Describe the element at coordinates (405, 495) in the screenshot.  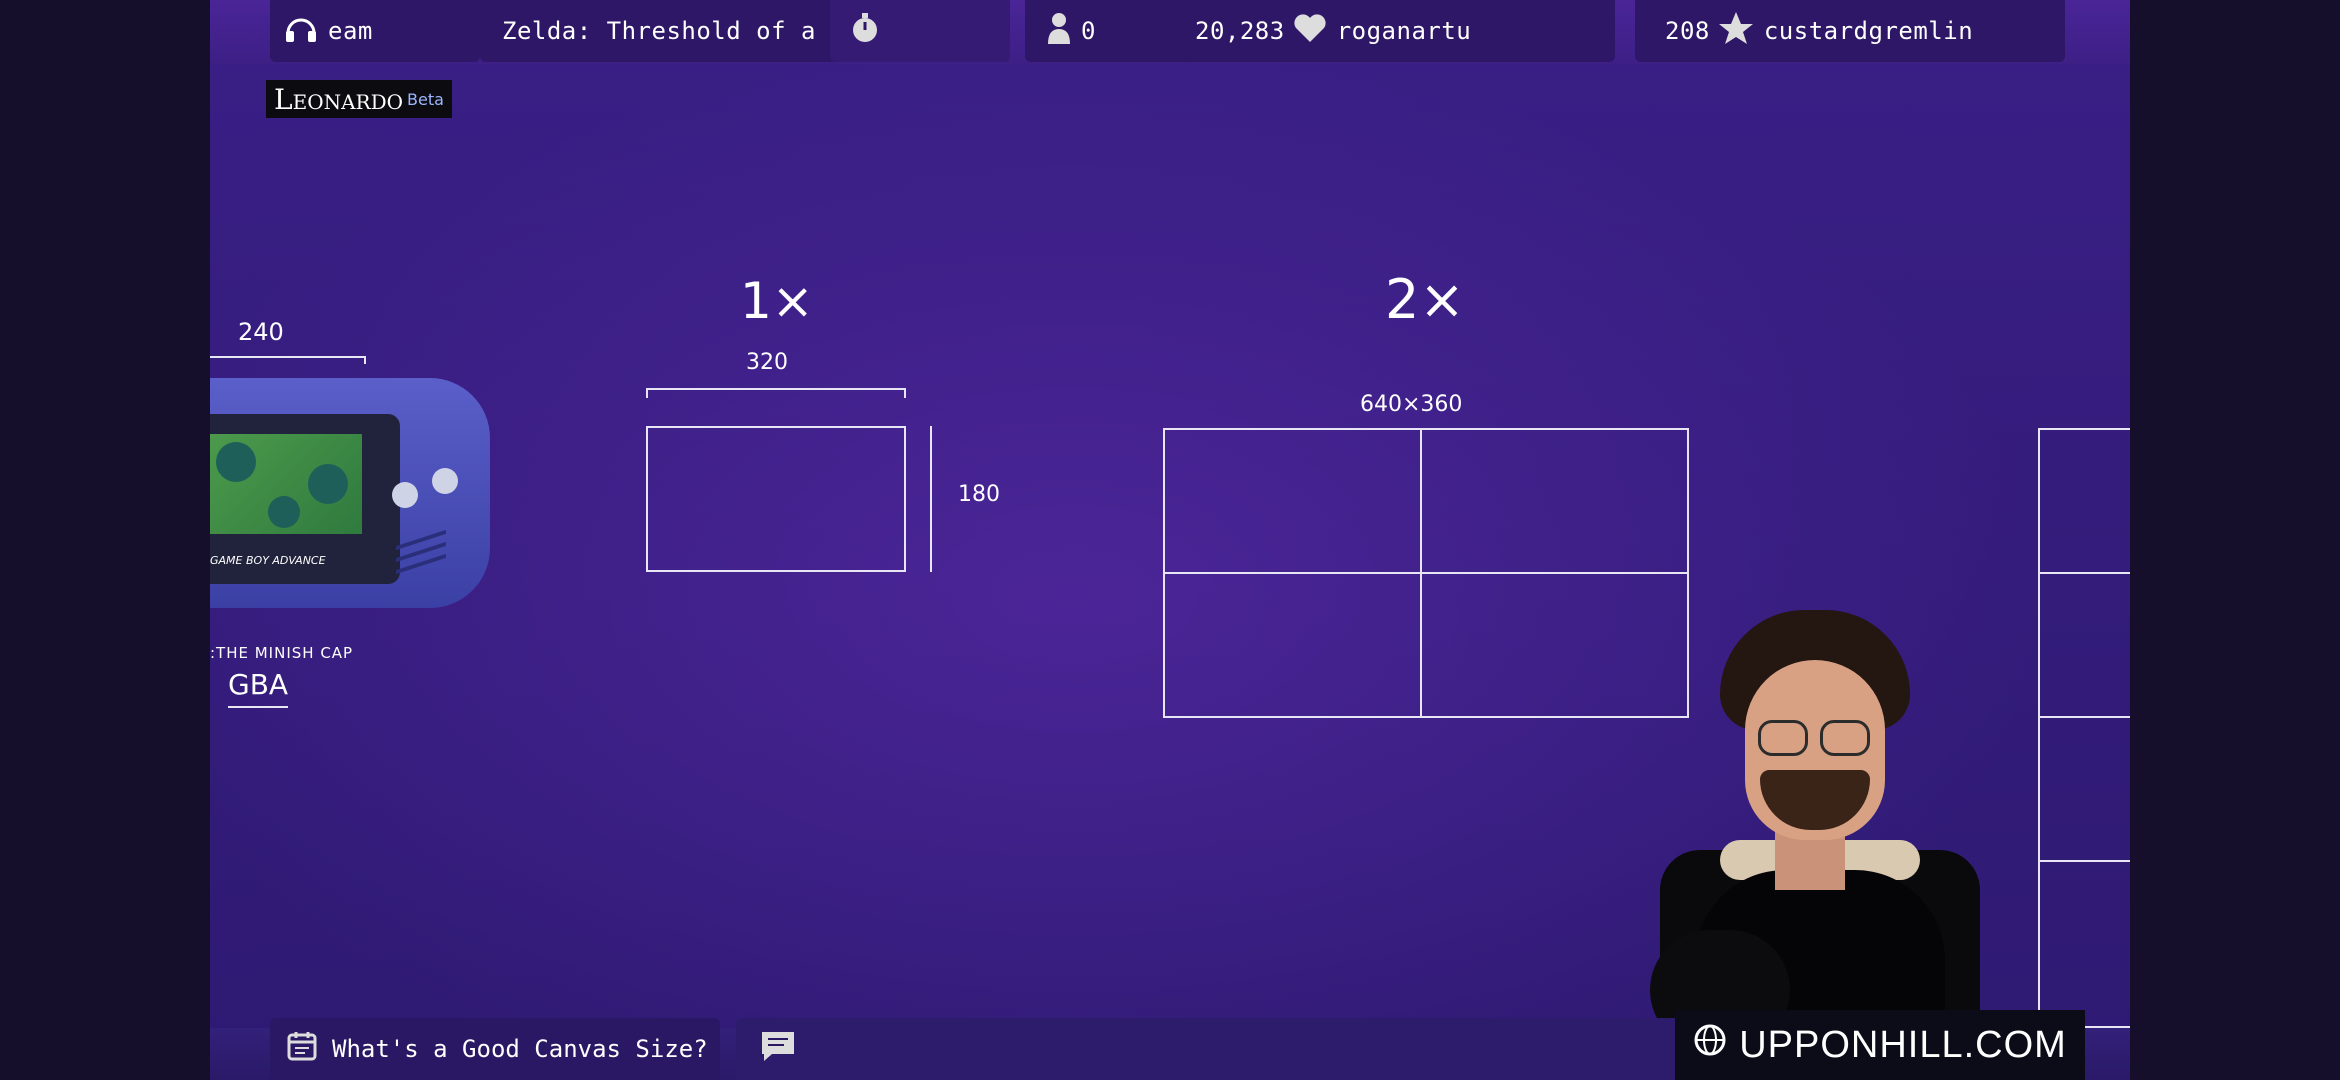
I see `gba-b-button` at that location.